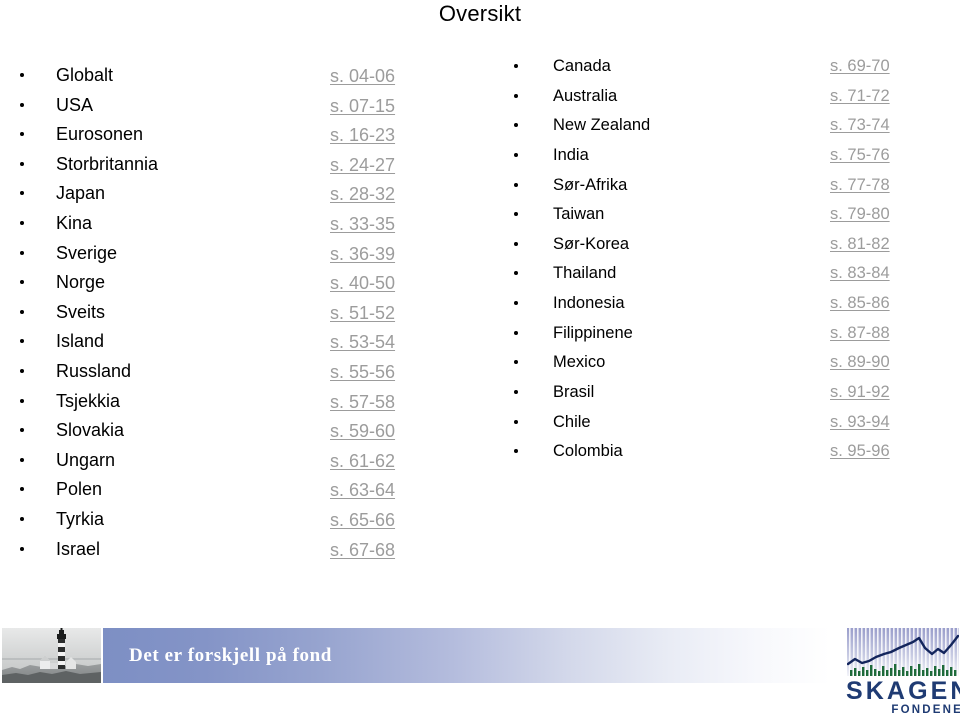  Describe the element at coordinates (860, 214) in the screenshot. I see `toc-page-link: s. 79-80` at that location.